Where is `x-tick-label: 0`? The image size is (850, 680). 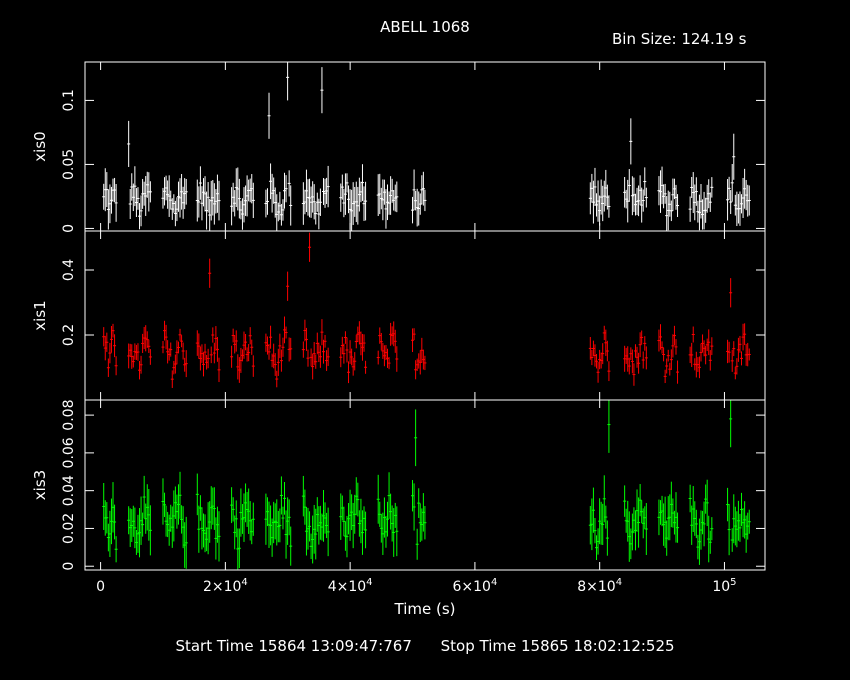
x-tick-label: 0 is located at coordinates (100, 587).